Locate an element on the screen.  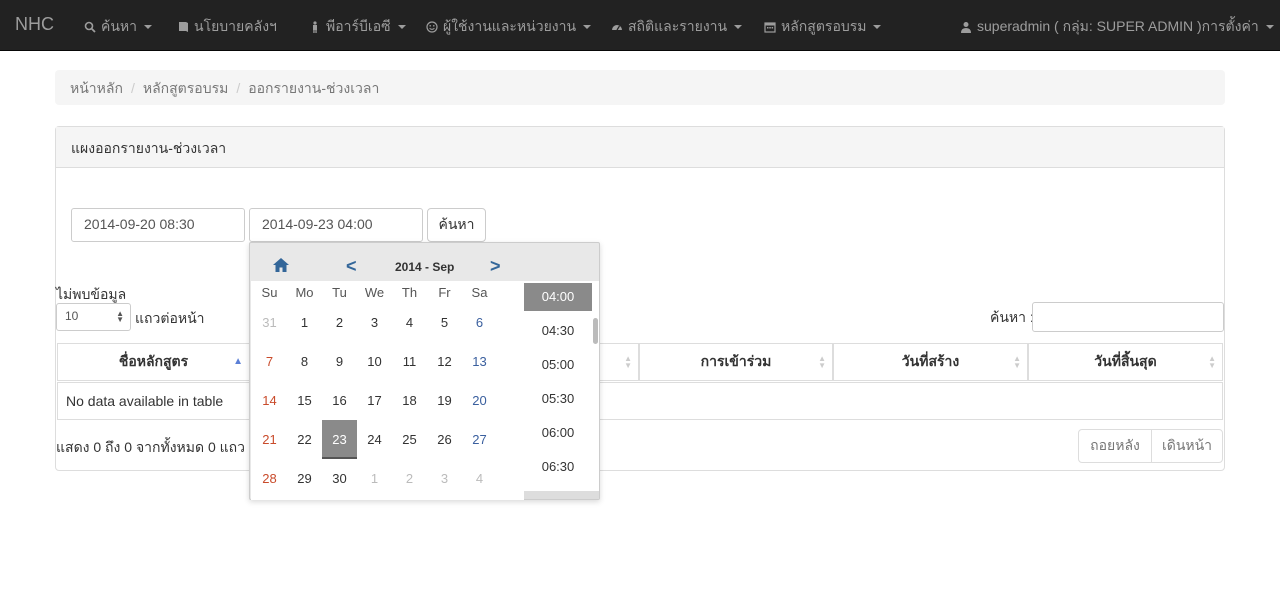
nav-prbac-label: พีอาร์บีเอซี is located at coordinates (358, 26).